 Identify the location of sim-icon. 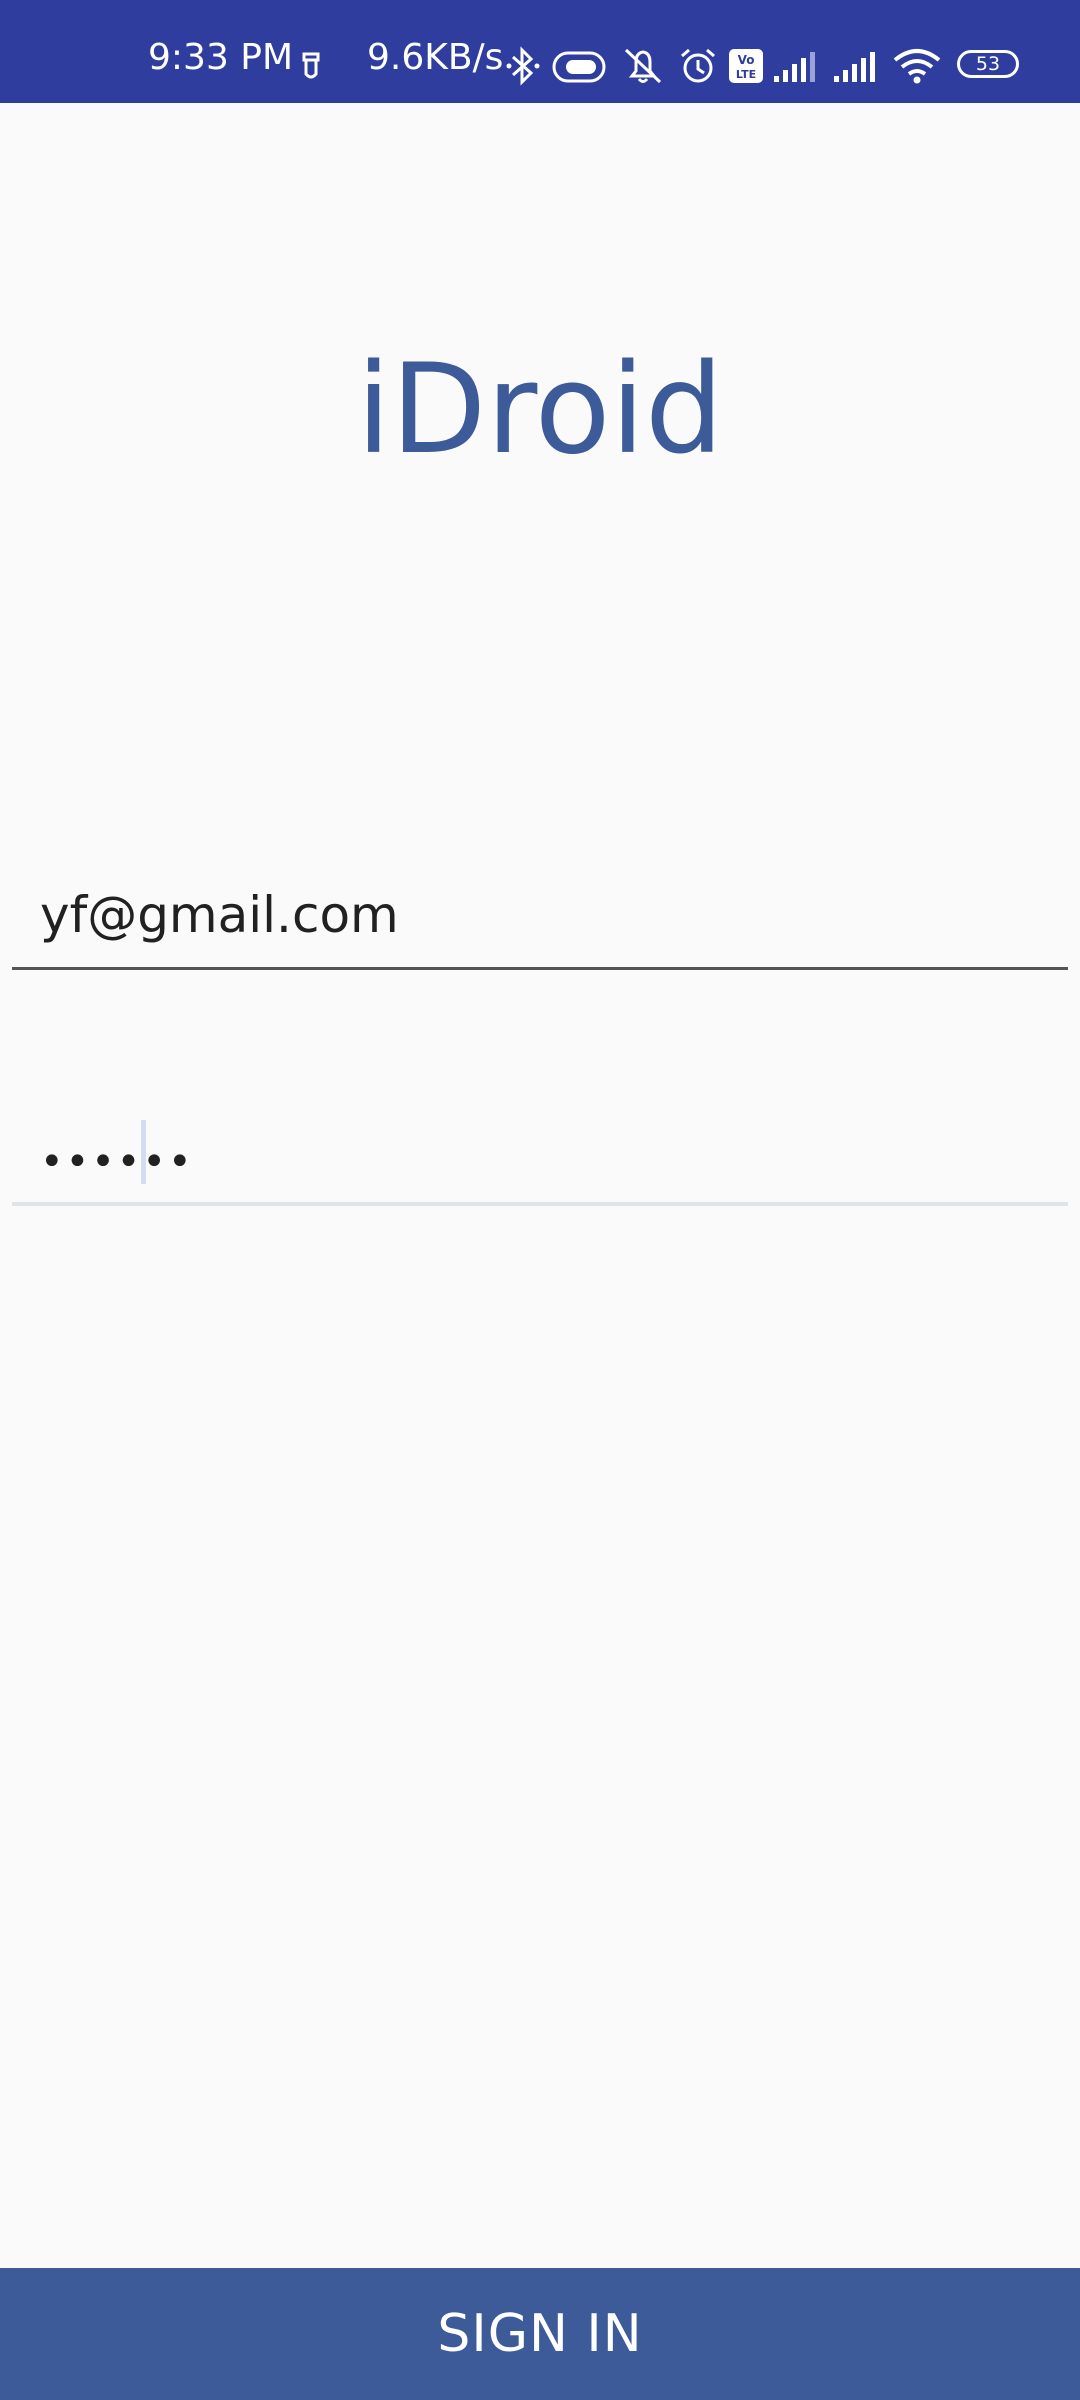
(311, 65).